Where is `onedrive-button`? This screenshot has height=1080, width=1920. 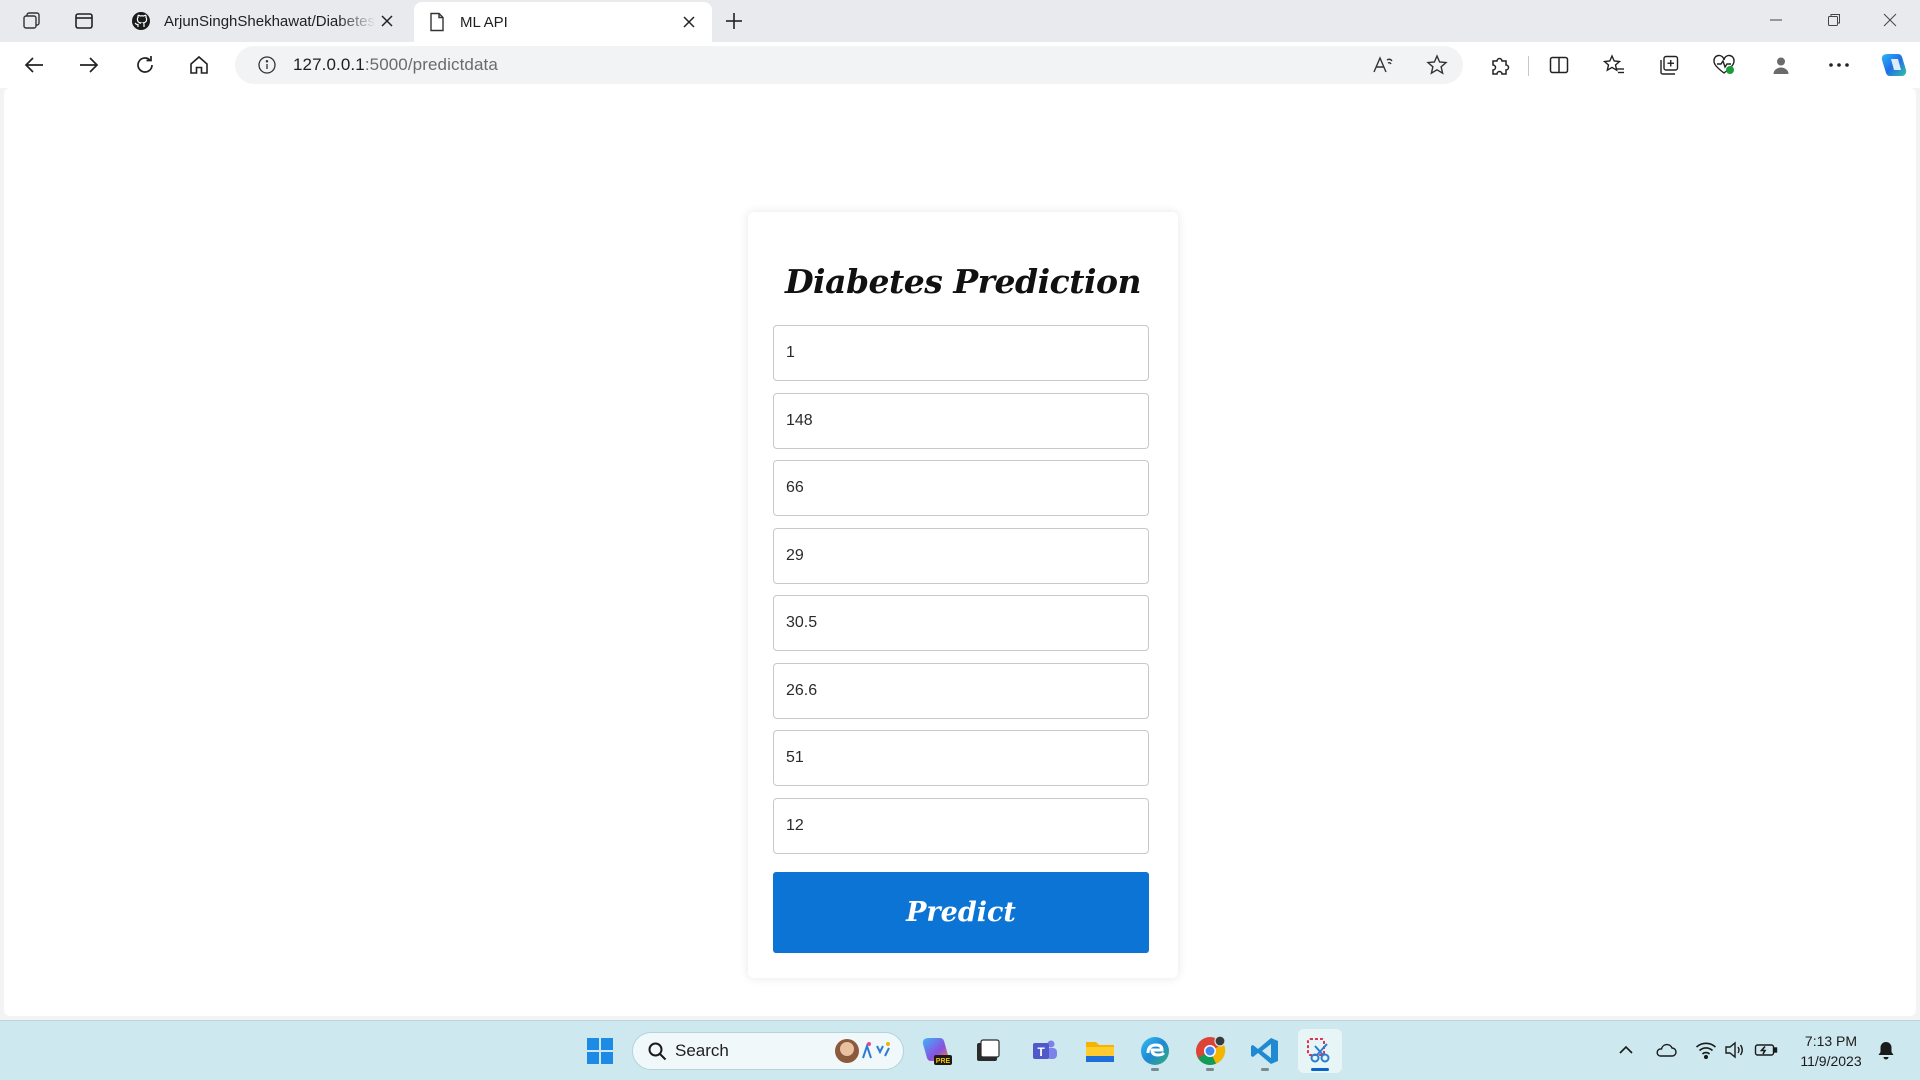
onedrive-button is located at coordinates (1666, 1050).